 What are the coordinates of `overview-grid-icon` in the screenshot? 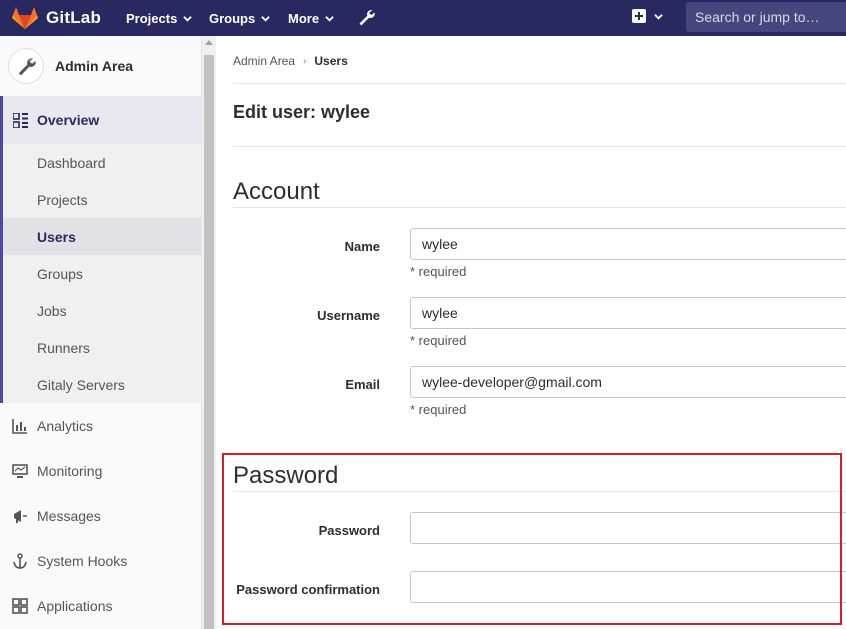 It's located at (20, 120).